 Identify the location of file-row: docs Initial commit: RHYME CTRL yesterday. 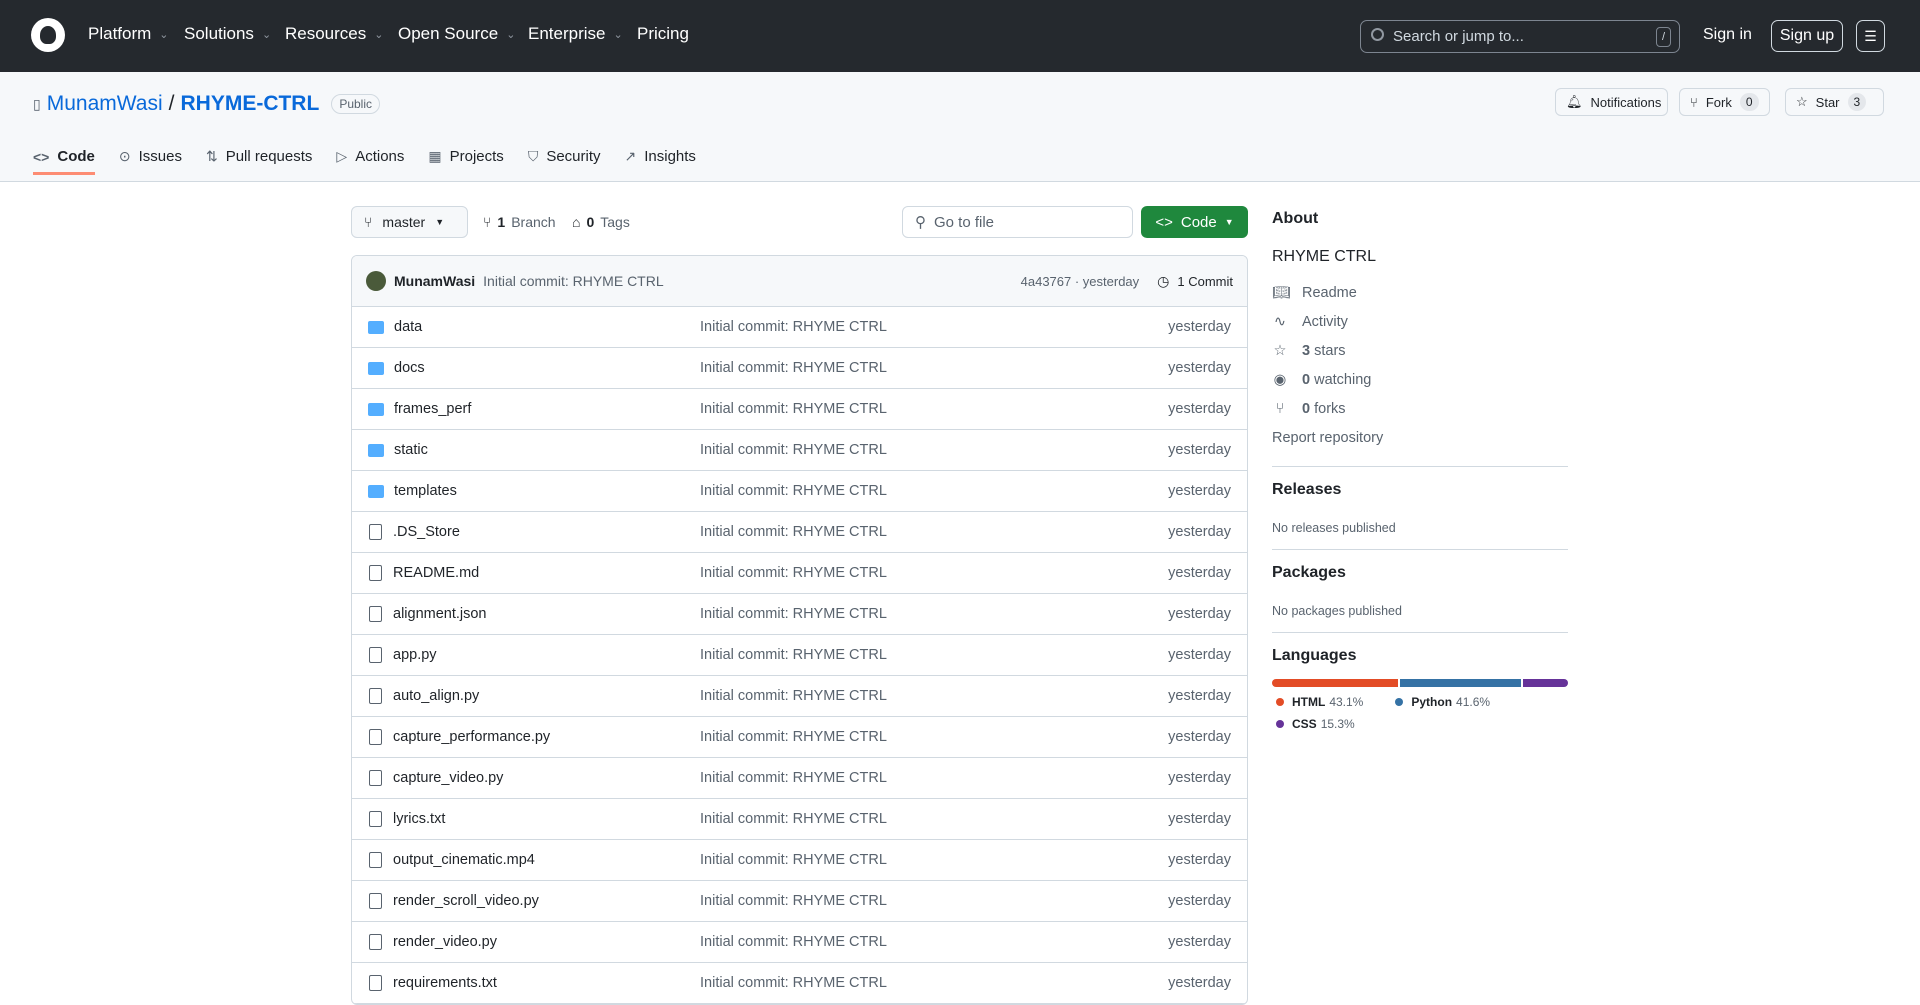
(799, 368).